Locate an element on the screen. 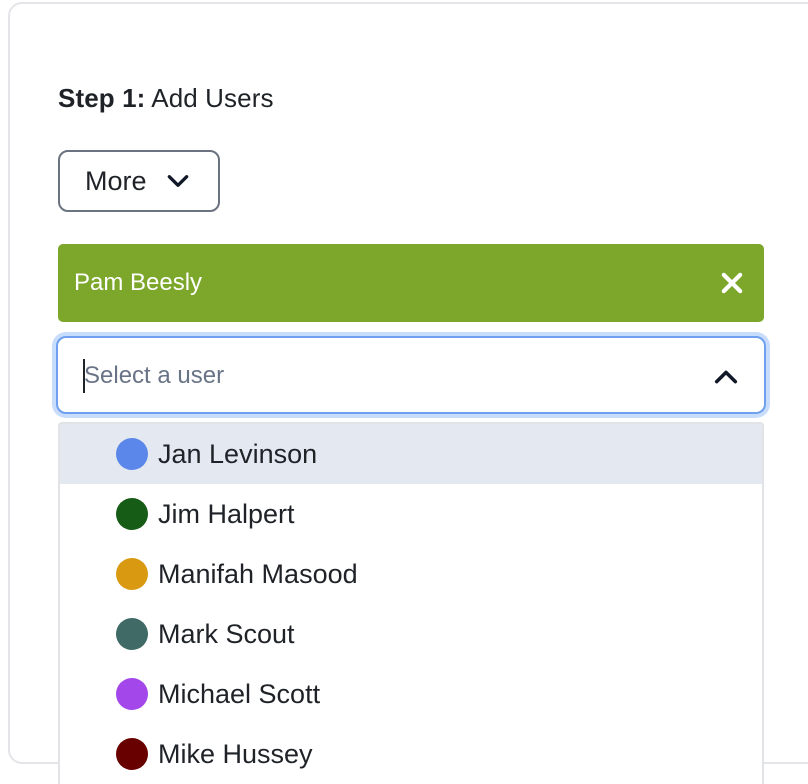  user-select is located at coordinates (411, 375).